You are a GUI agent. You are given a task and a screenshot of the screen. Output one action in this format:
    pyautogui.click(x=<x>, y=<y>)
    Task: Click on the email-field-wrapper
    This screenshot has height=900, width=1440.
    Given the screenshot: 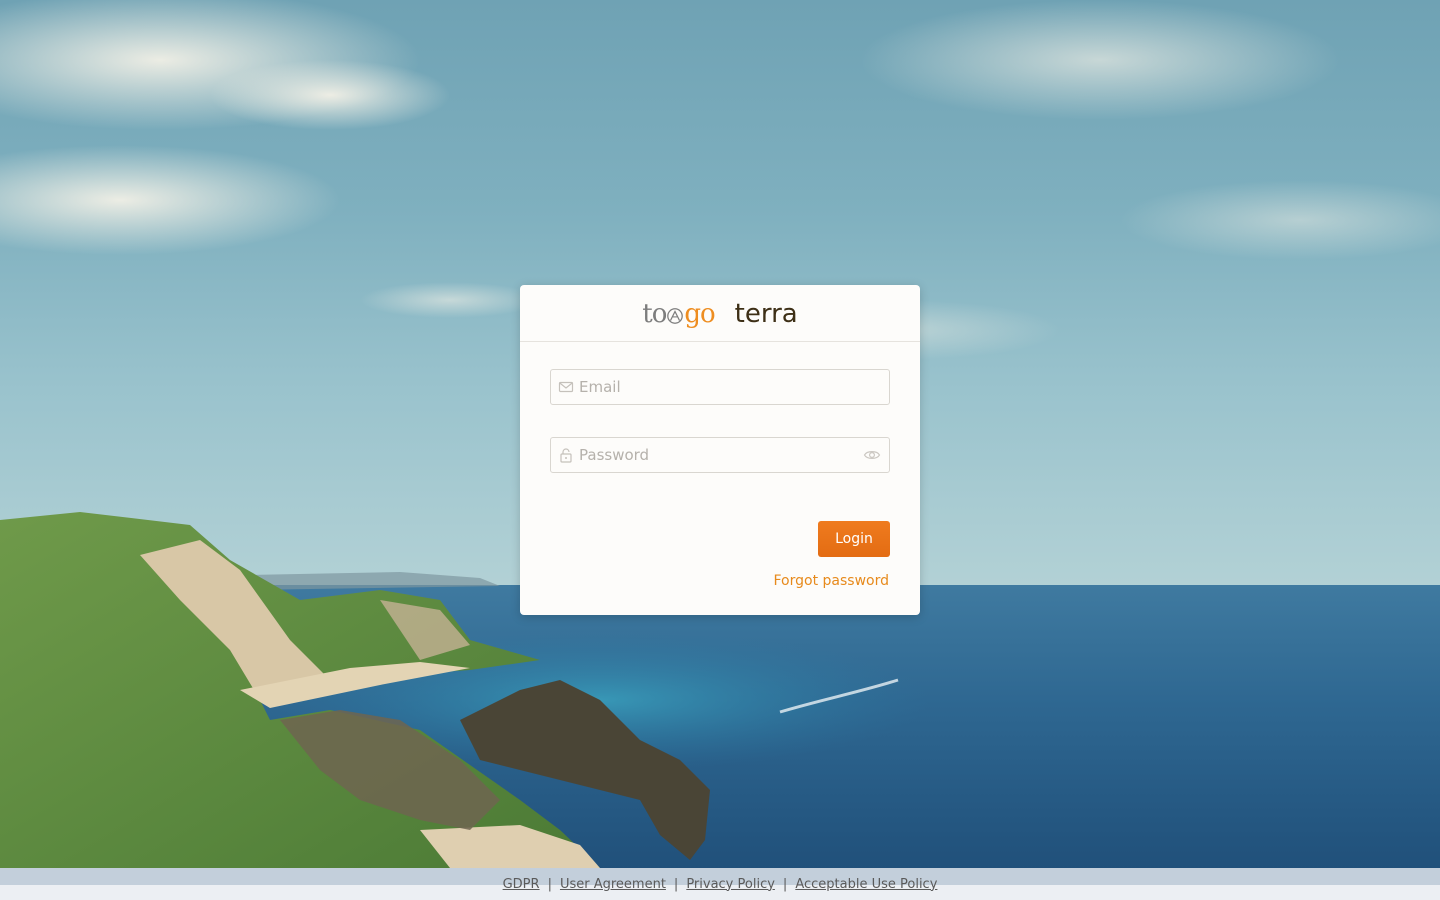 What is the action you would take?
    pyautogui.click(x=720, y=387)
    